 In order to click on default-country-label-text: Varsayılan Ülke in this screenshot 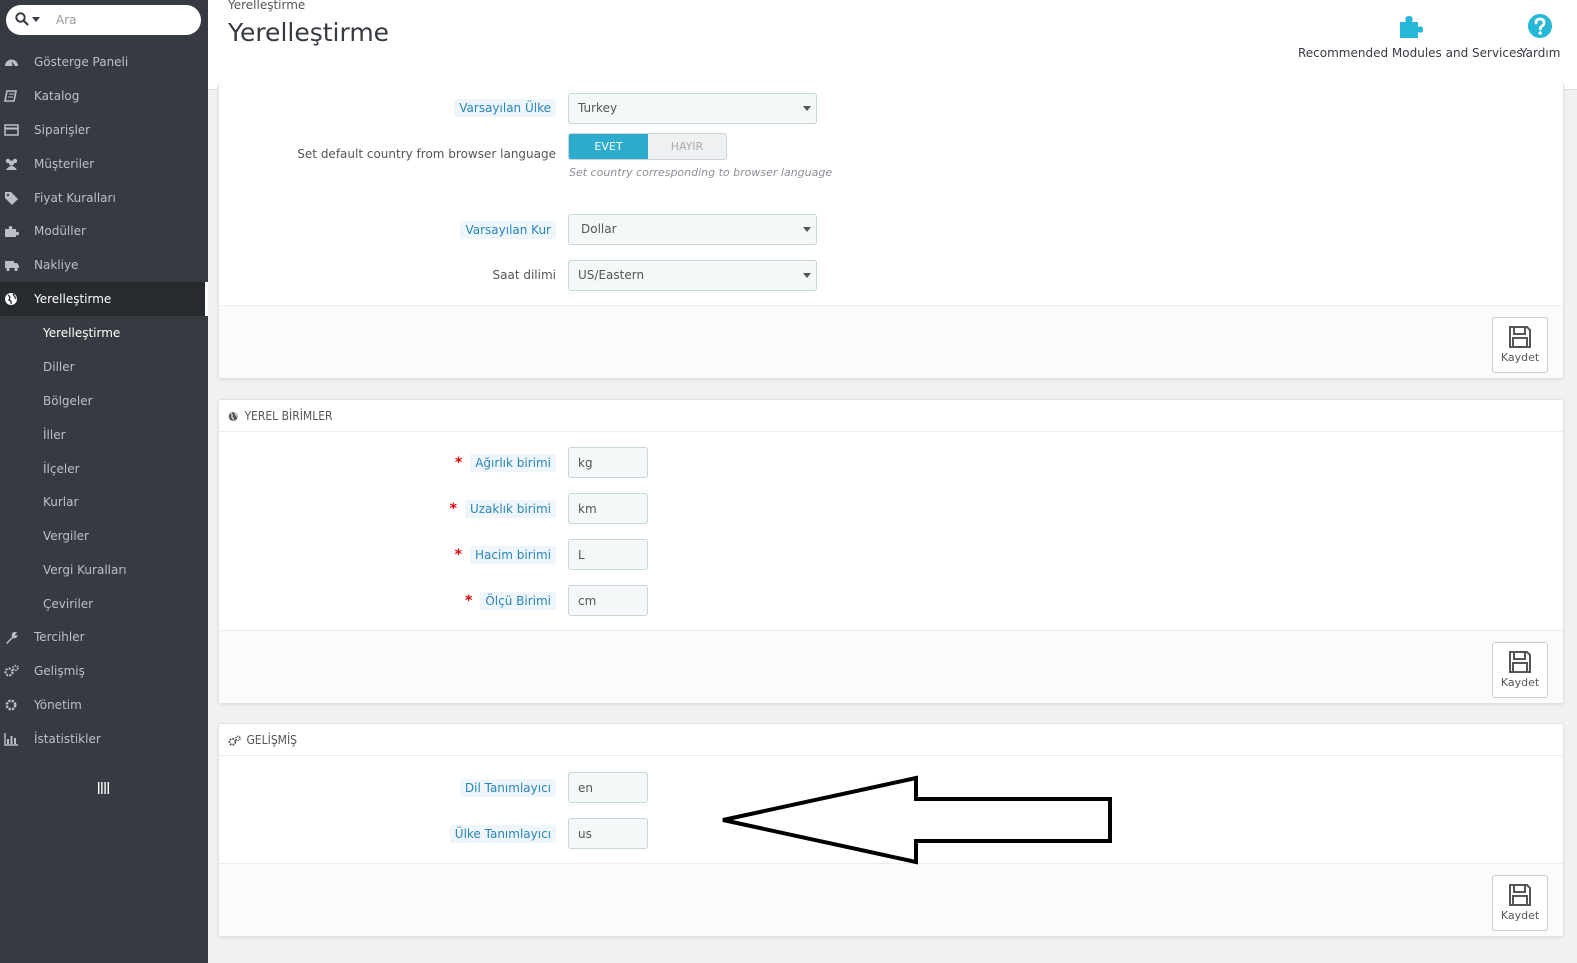, I will do `click(505, 108)`.